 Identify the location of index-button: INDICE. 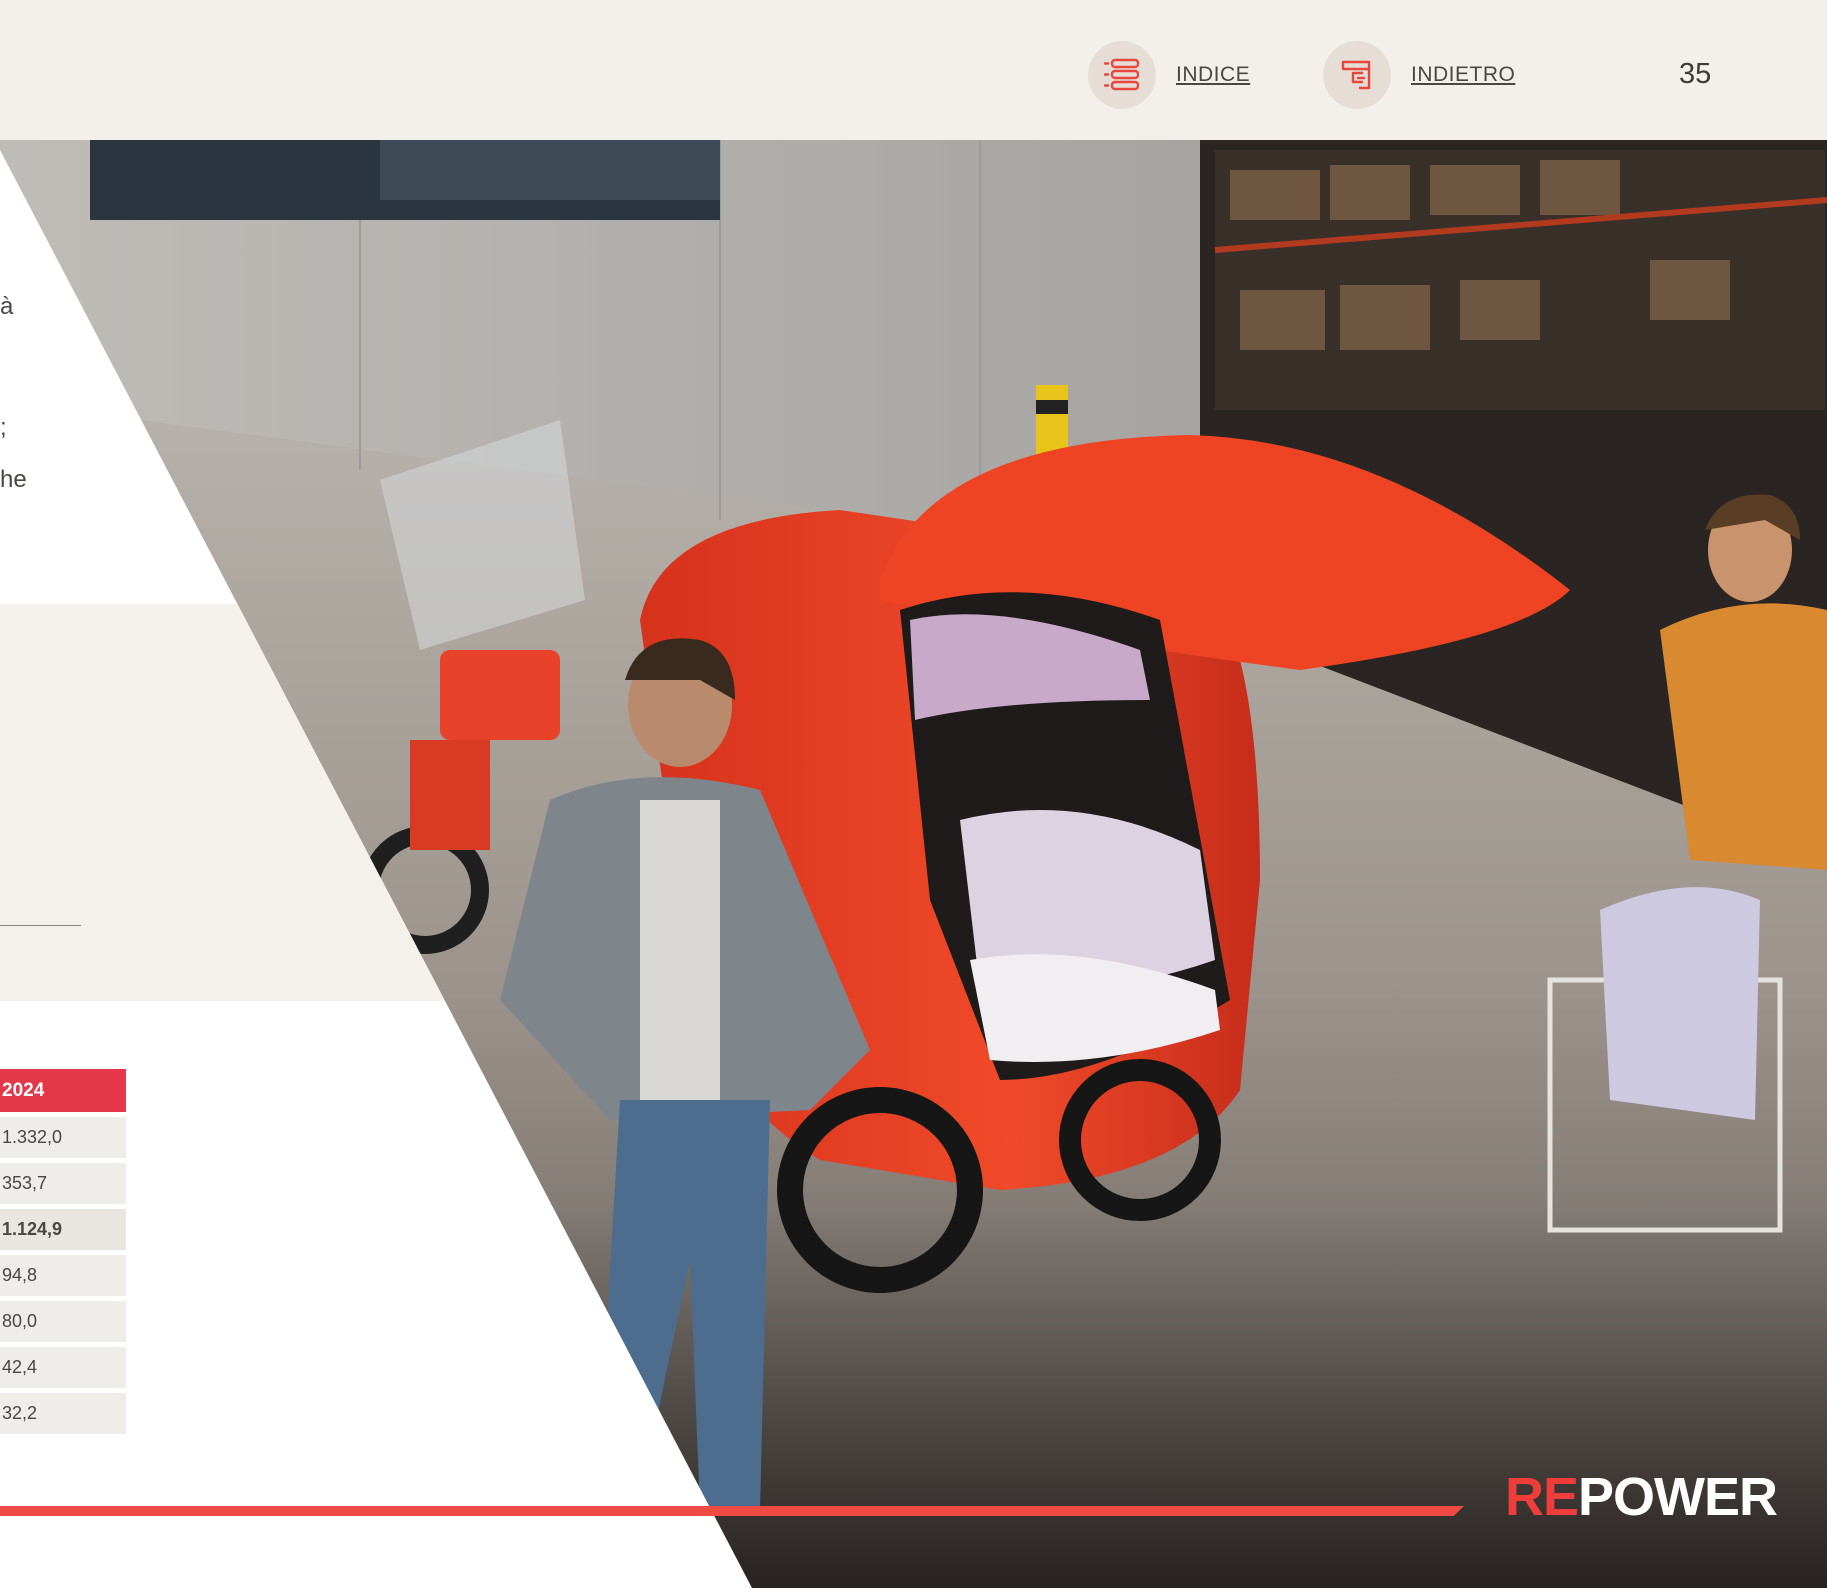
(1169, 75).